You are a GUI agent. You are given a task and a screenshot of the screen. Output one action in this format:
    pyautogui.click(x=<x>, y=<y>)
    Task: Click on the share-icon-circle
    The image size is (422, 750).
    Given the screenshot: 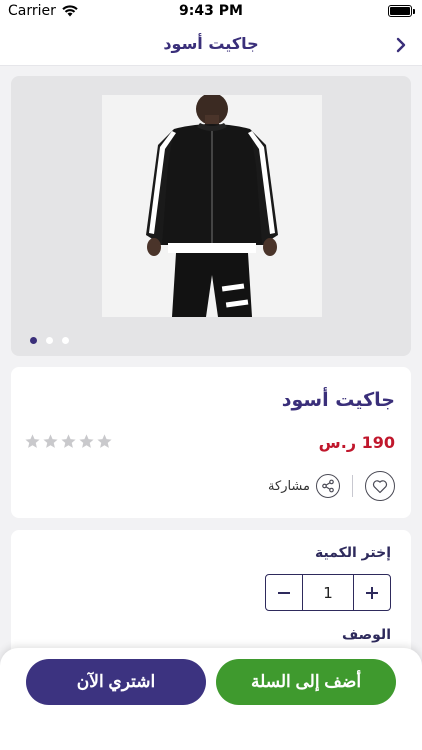 What is the action you would take?
    pyautogui.click(x=328, y=486)
    